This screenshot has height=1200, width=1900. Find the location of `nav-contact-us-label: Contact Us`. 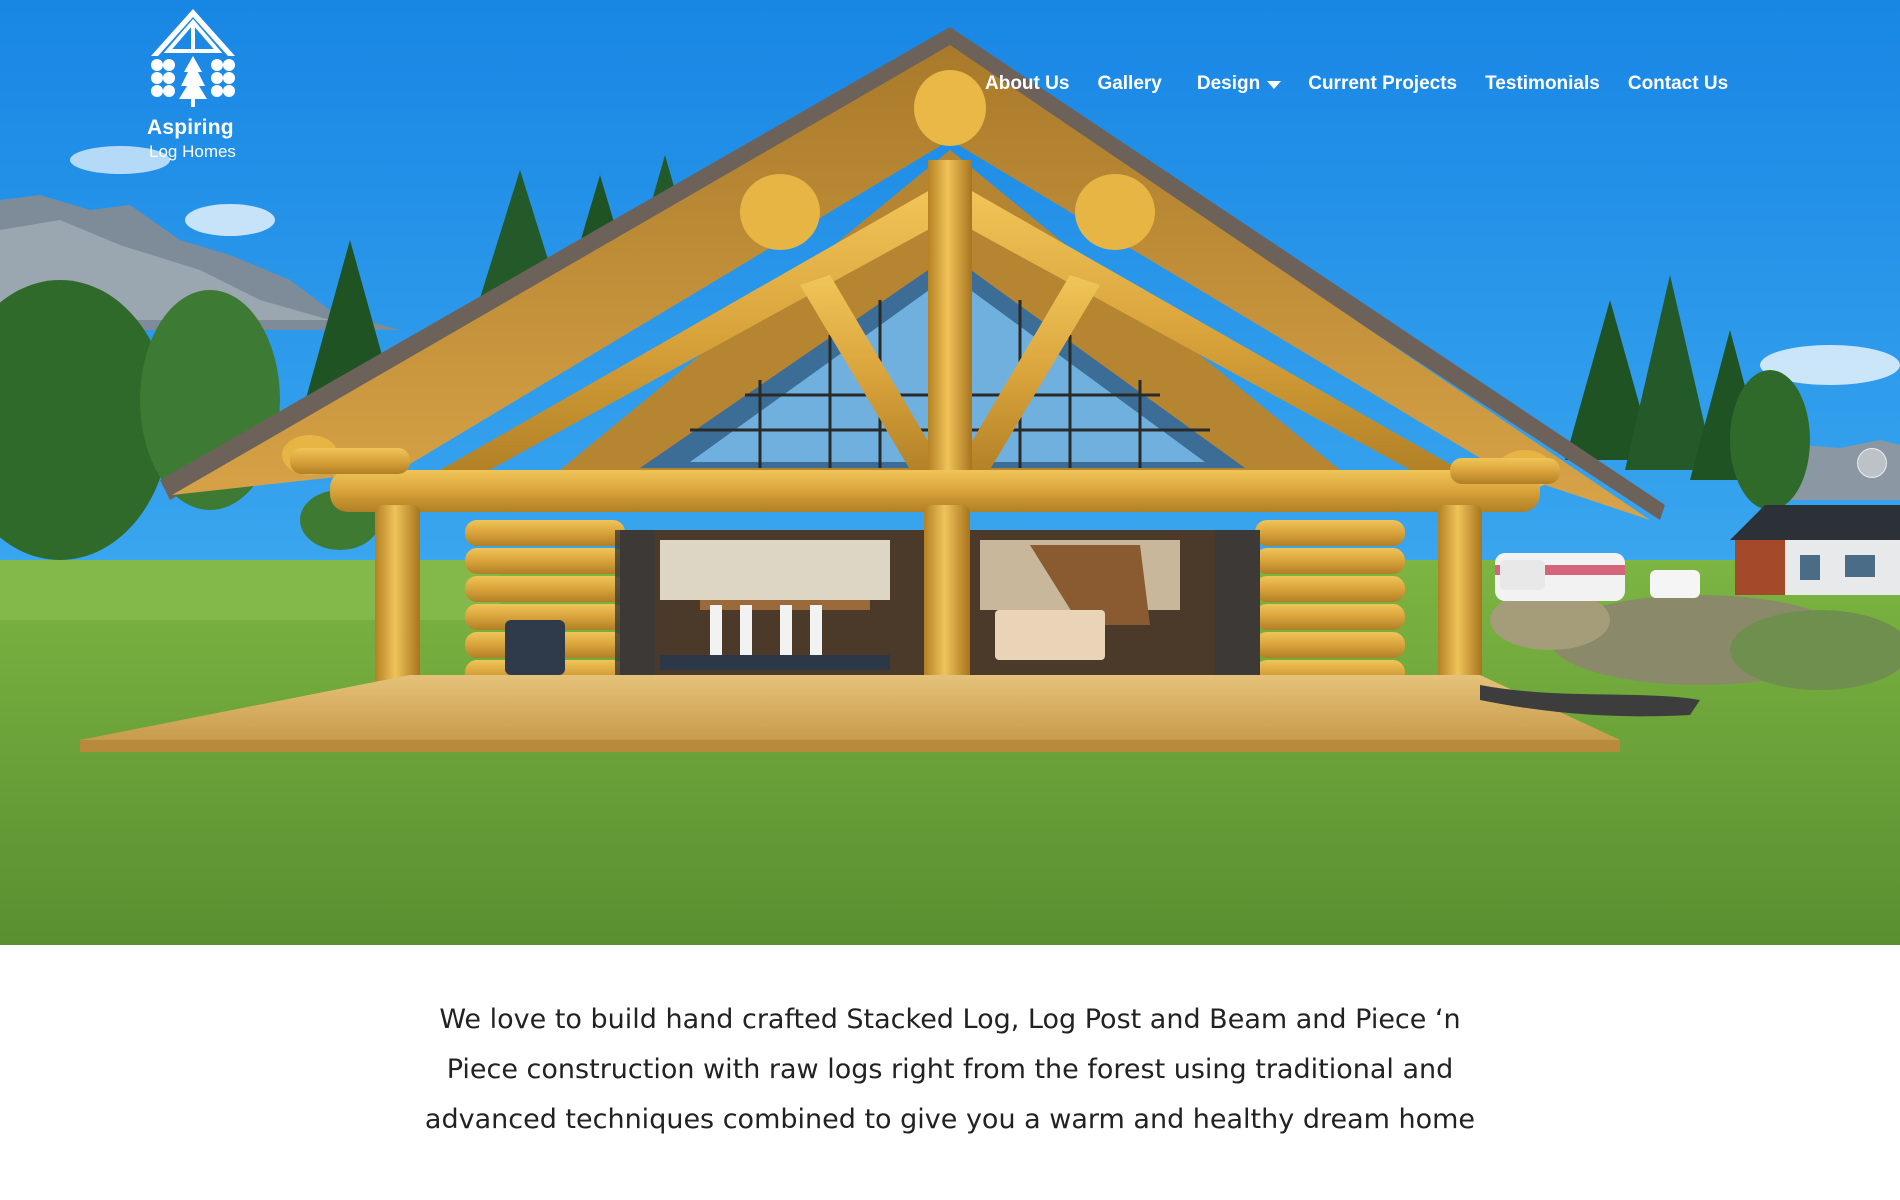

nav-contact-us-label: Contact Us is located at coordinates (1678, 83).